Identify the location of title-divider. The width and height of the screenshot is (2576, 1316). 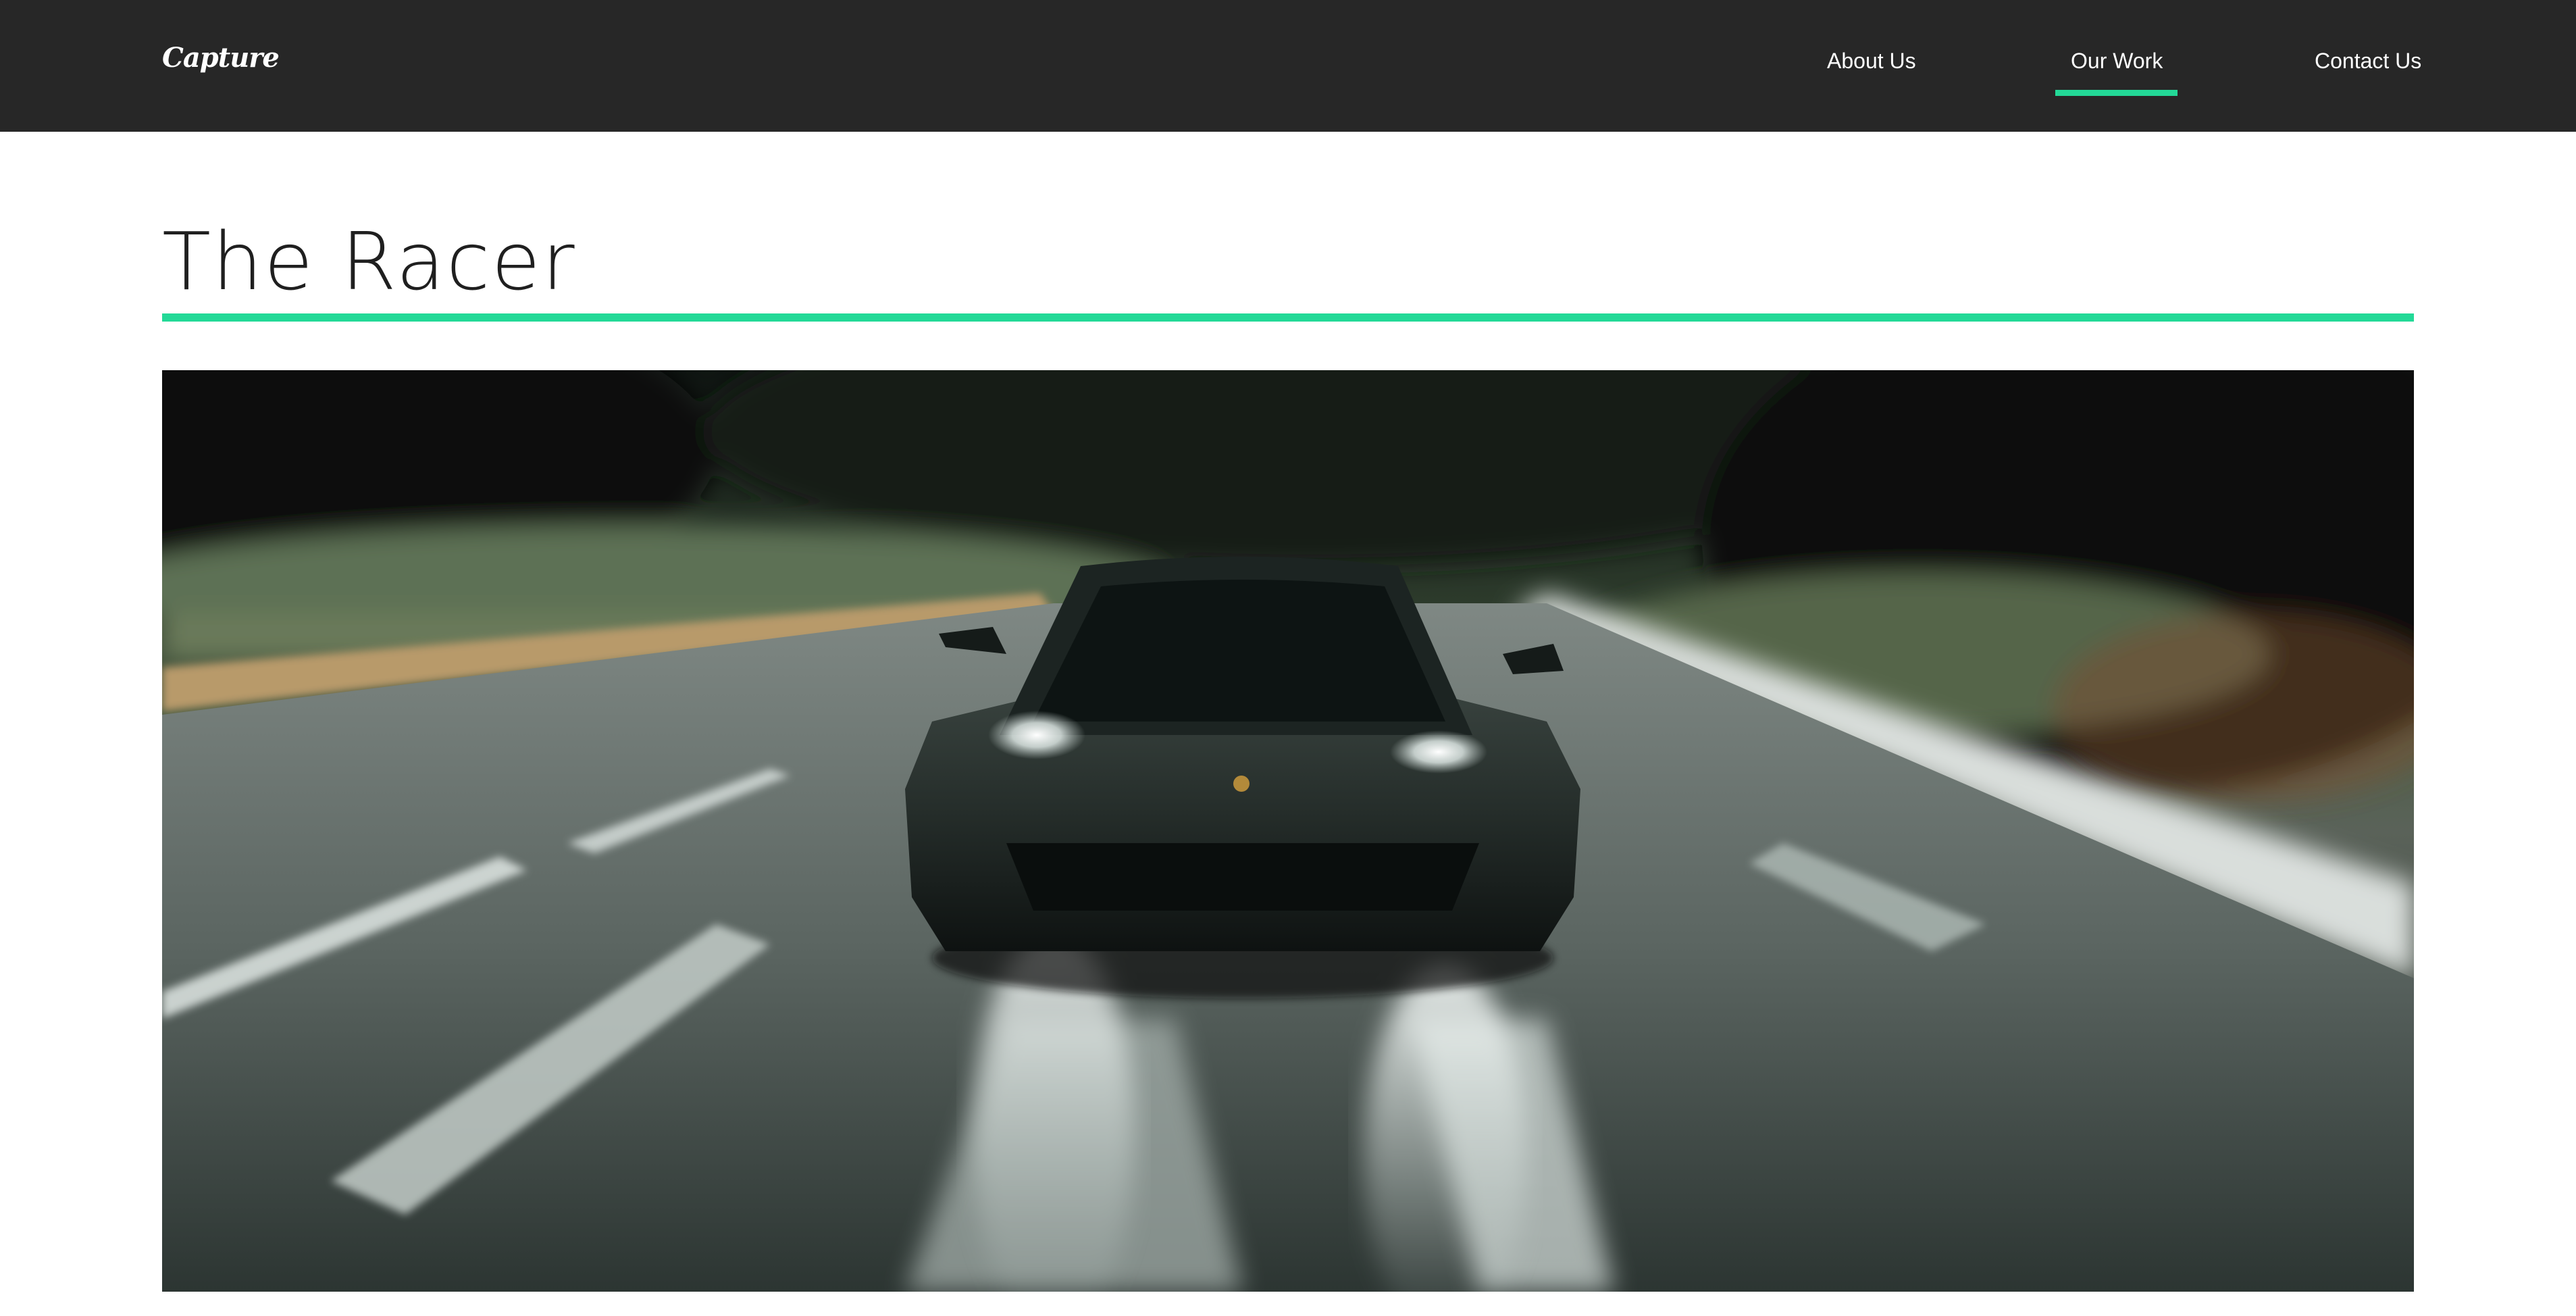
(1288, 317).